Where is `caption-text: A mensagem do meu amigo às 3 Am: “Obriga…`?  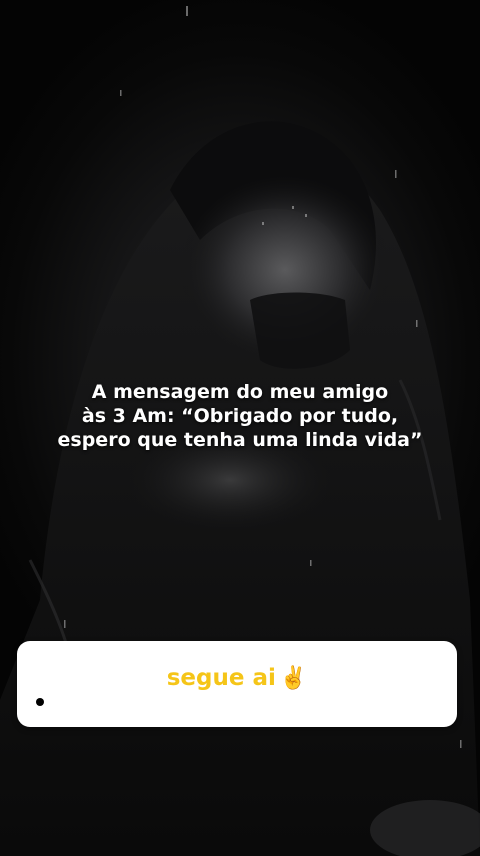 caption-text: A mensagem do meu amigo às 3 Am: “Obriga… is located at coordinates (240, 416).